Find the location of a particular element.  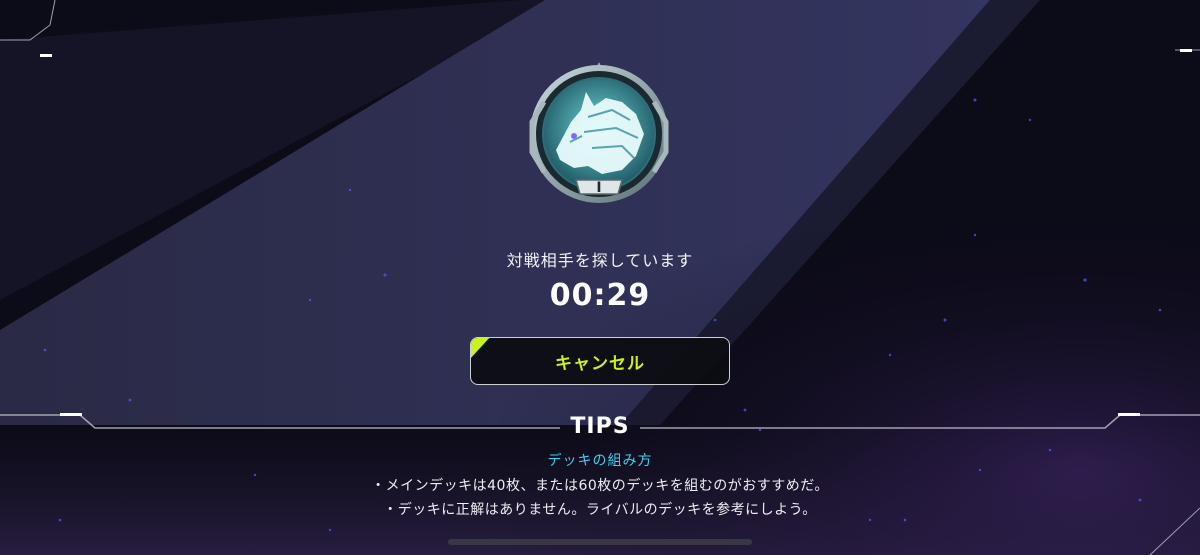

tips-line: ・メインデッキは40枚、または60枚のデッキを組むのがおすすめだ。 is located at coordinates (600, 486).